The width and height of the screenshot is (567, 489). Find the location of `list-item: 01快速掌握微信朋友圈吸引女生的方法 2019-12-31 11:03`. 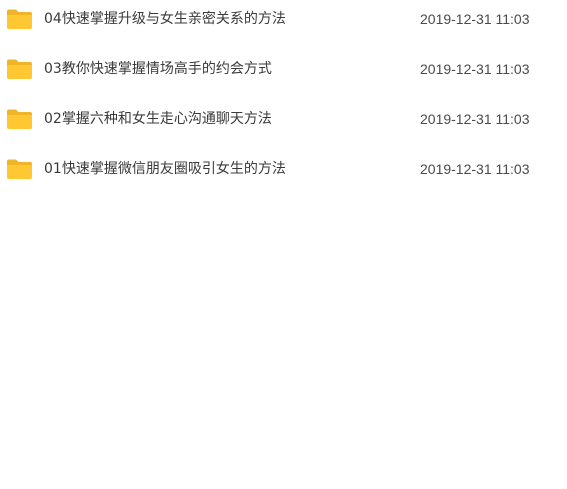

list-item: 01快速掌握微信朋友圈吸引女生的方法 2019-12-31 11:03 is located at coordinates (283, 169).